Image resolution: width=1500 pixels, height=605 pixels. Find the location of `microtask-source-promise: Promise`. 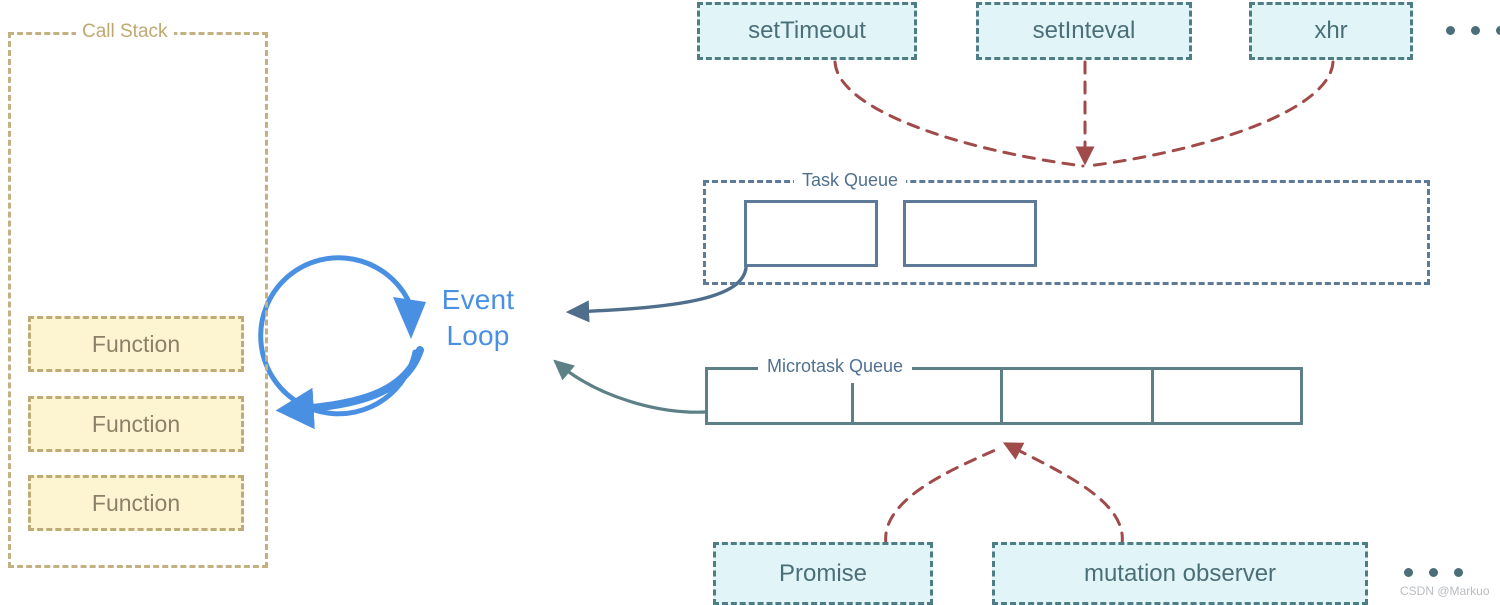

microtask-source-promise: Promise is located at coordinates (823, 573).